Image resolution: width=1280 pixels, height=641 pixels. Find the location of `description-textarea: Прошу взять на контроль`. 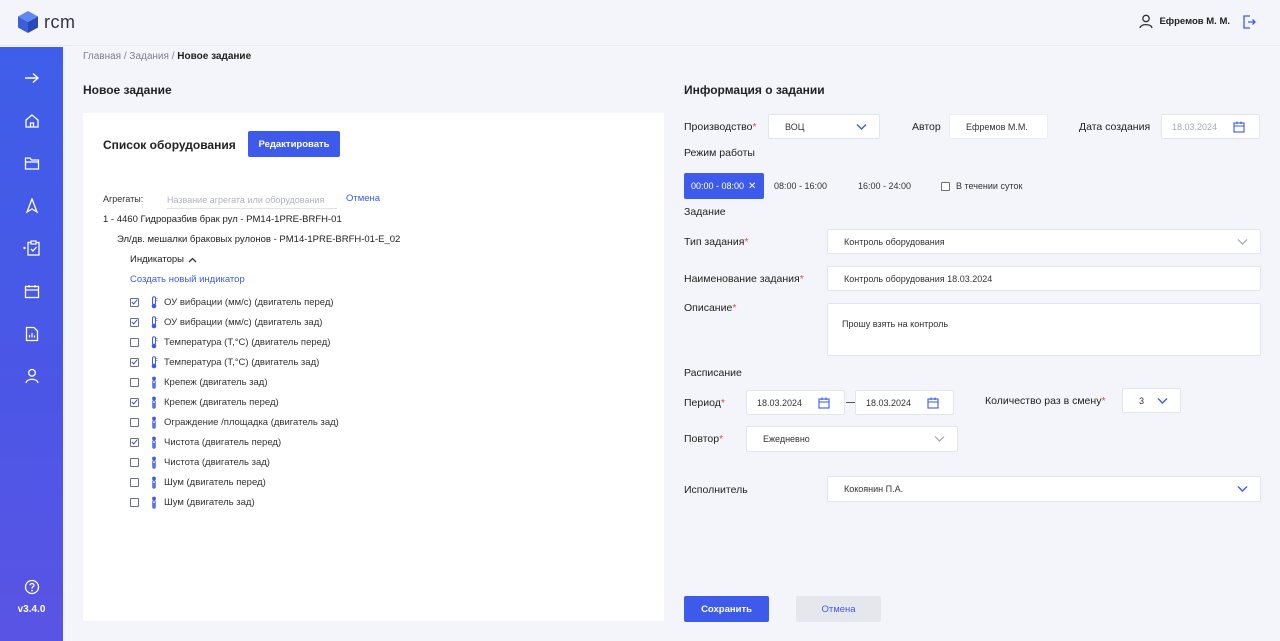

description-textarea: Прошу взять на контроль is located at coordinates (1044, 329).